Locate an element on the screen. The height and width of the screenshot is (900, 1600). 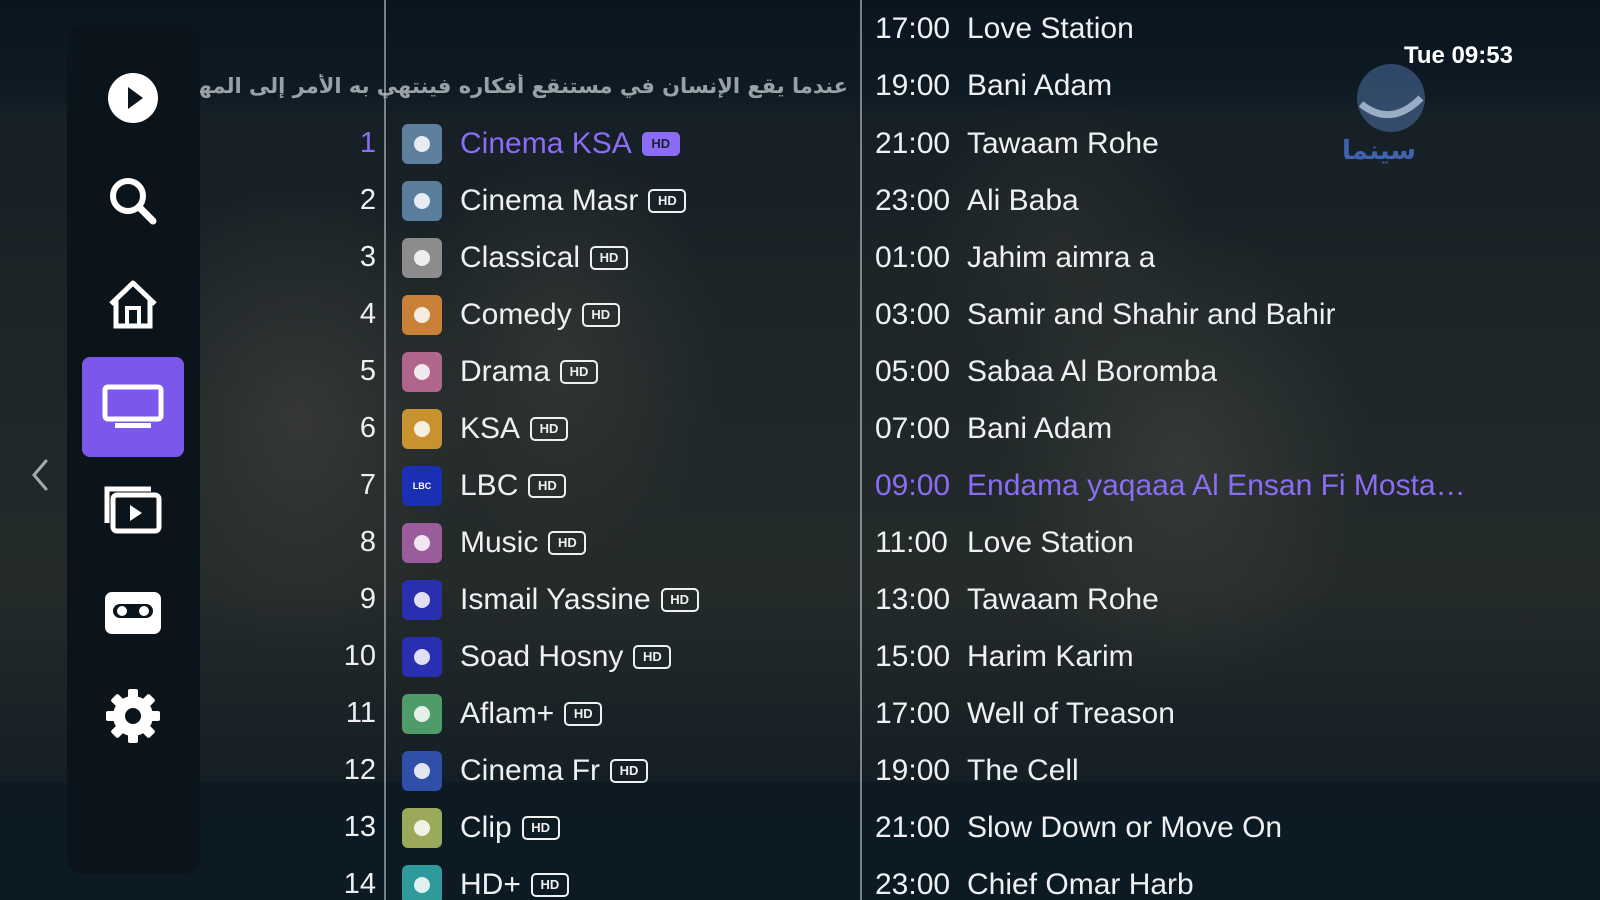
channel-logo-icon: LBC is located at coordinates (422, 485).